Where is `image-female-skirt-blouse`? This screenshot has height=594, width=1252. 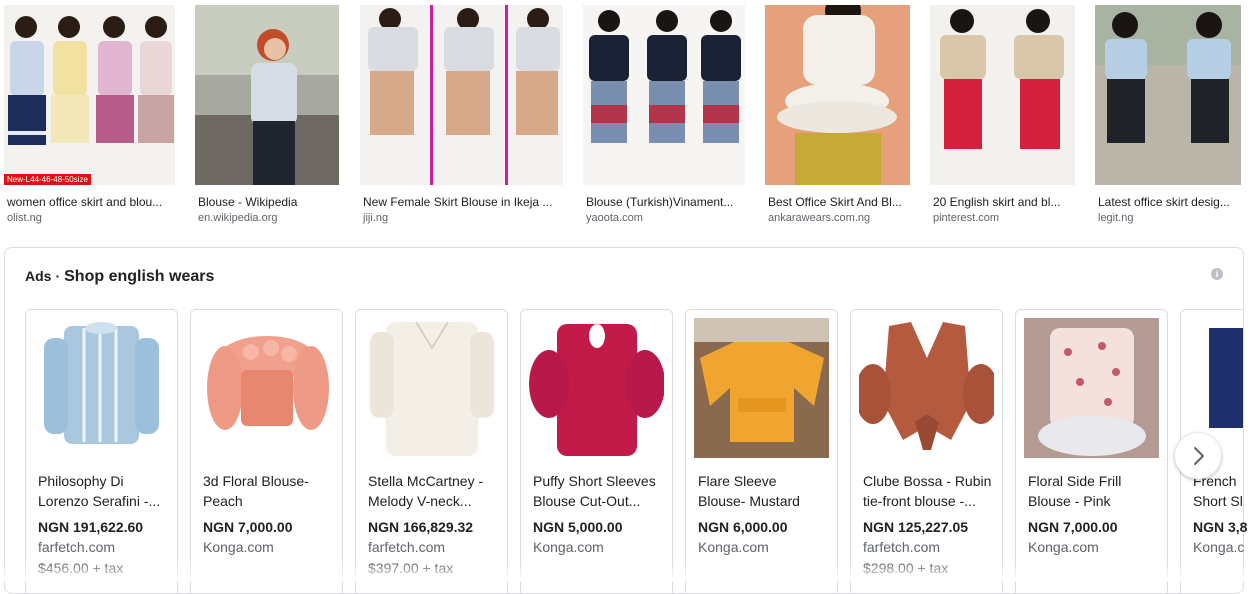 image-female-skirt-blouse is located at coordinates (461, 95).